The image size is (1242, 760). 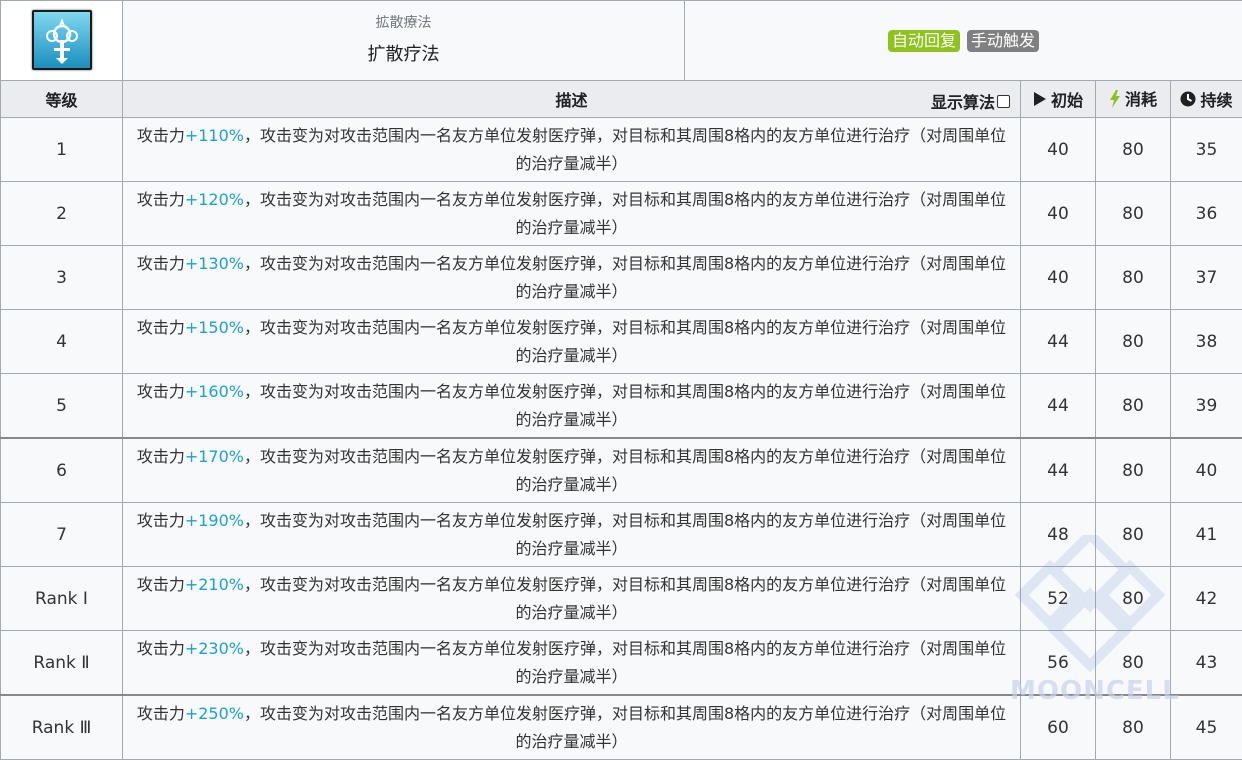 I want to click on duration-header: 持续, so click(x=1206, y=99).